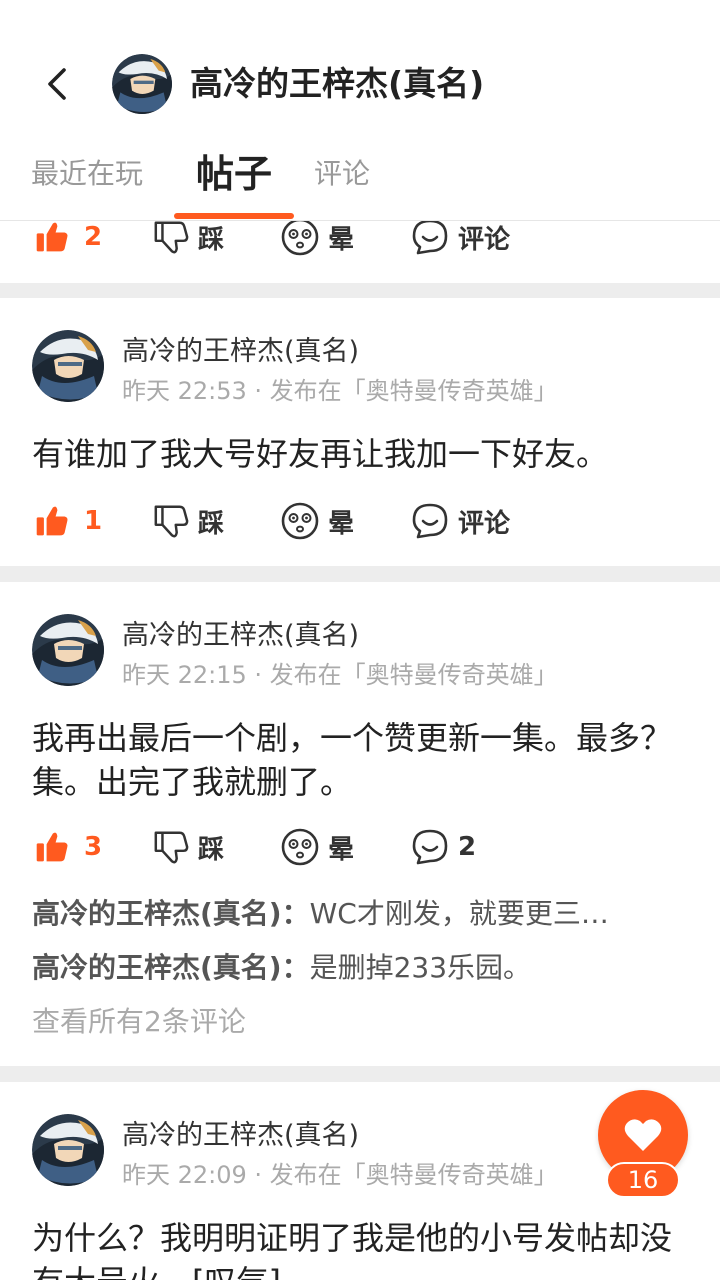  I want to click on comment-text: 是删掉233乐园。, so click(420, 967).